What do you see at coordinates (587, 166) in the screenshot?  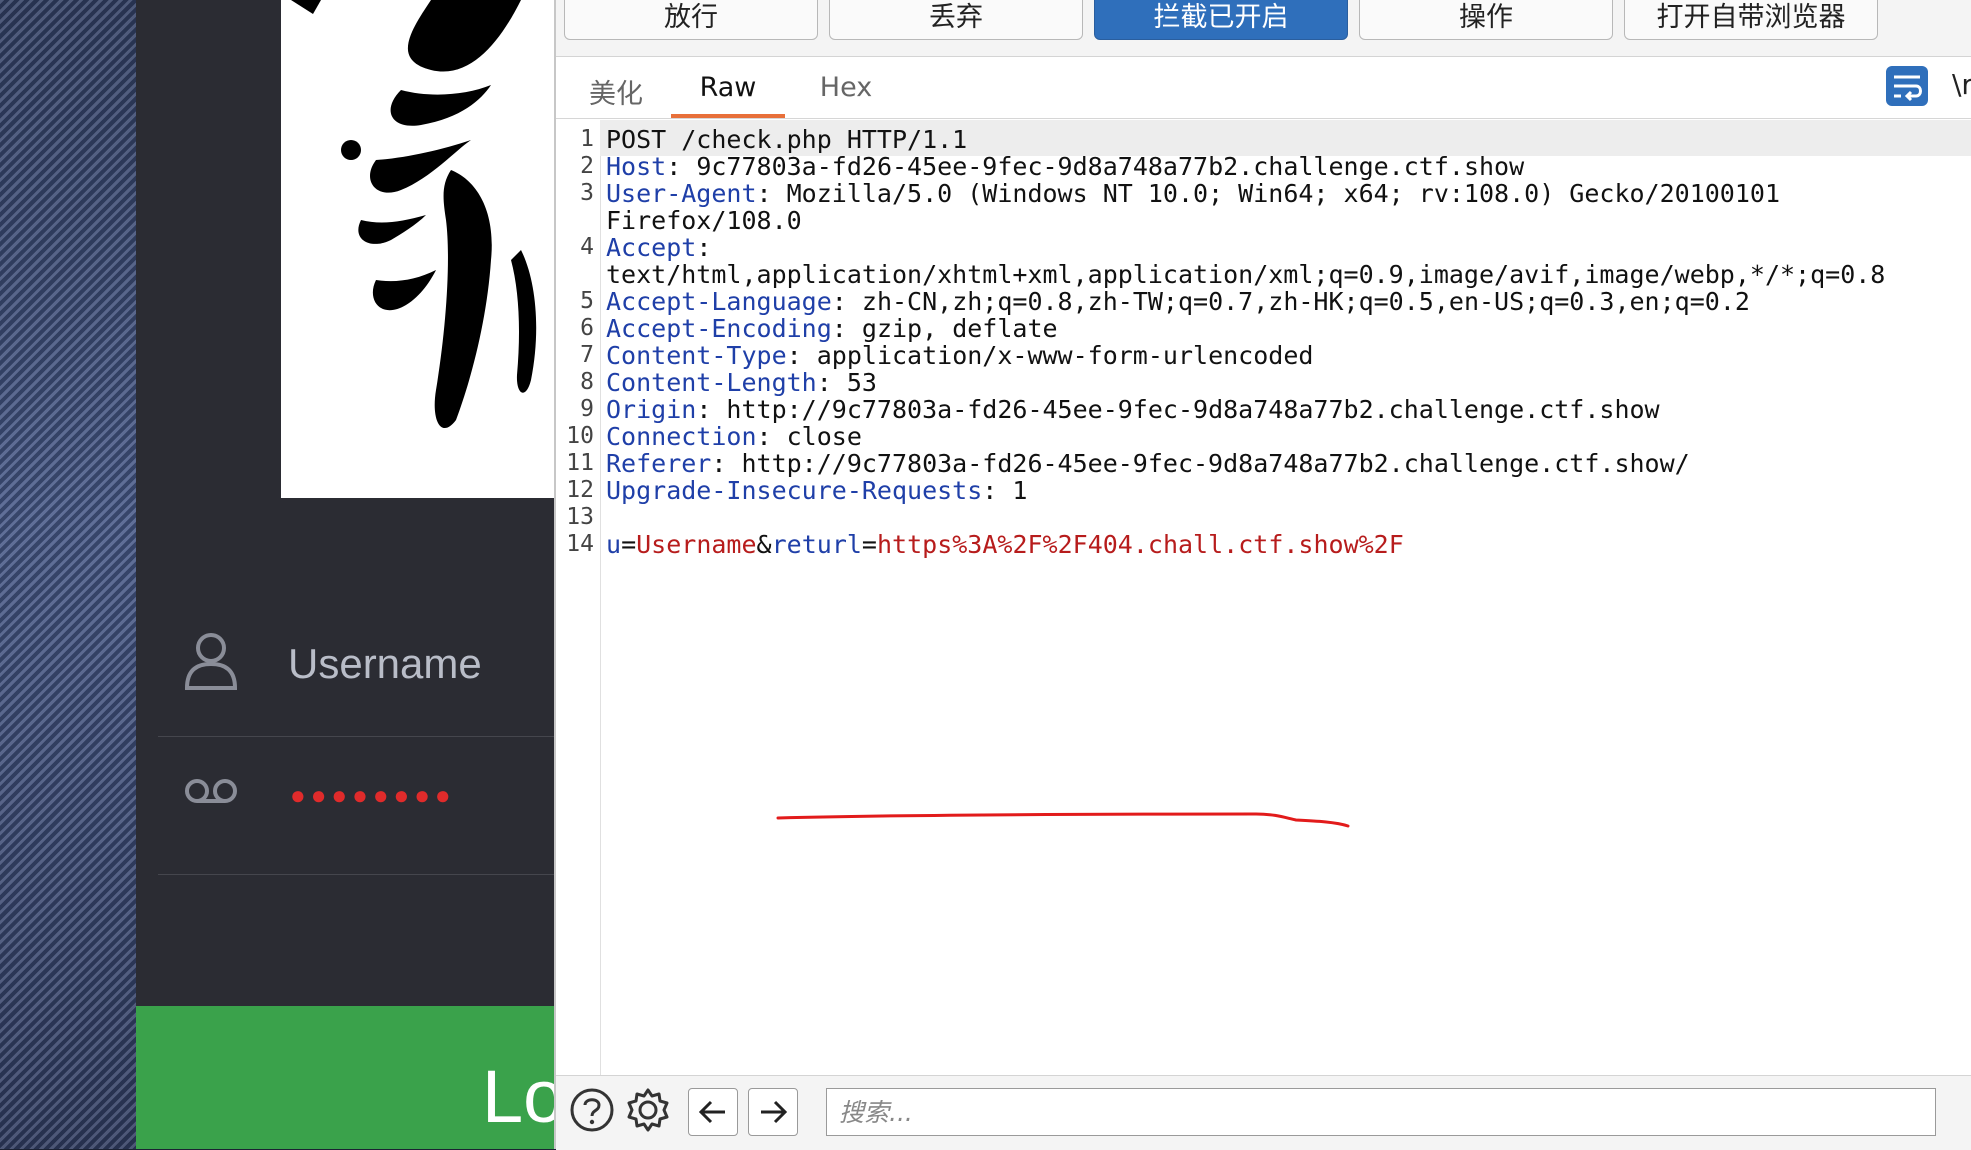 I see `line-number: 2` at bounding box center [587, 166].